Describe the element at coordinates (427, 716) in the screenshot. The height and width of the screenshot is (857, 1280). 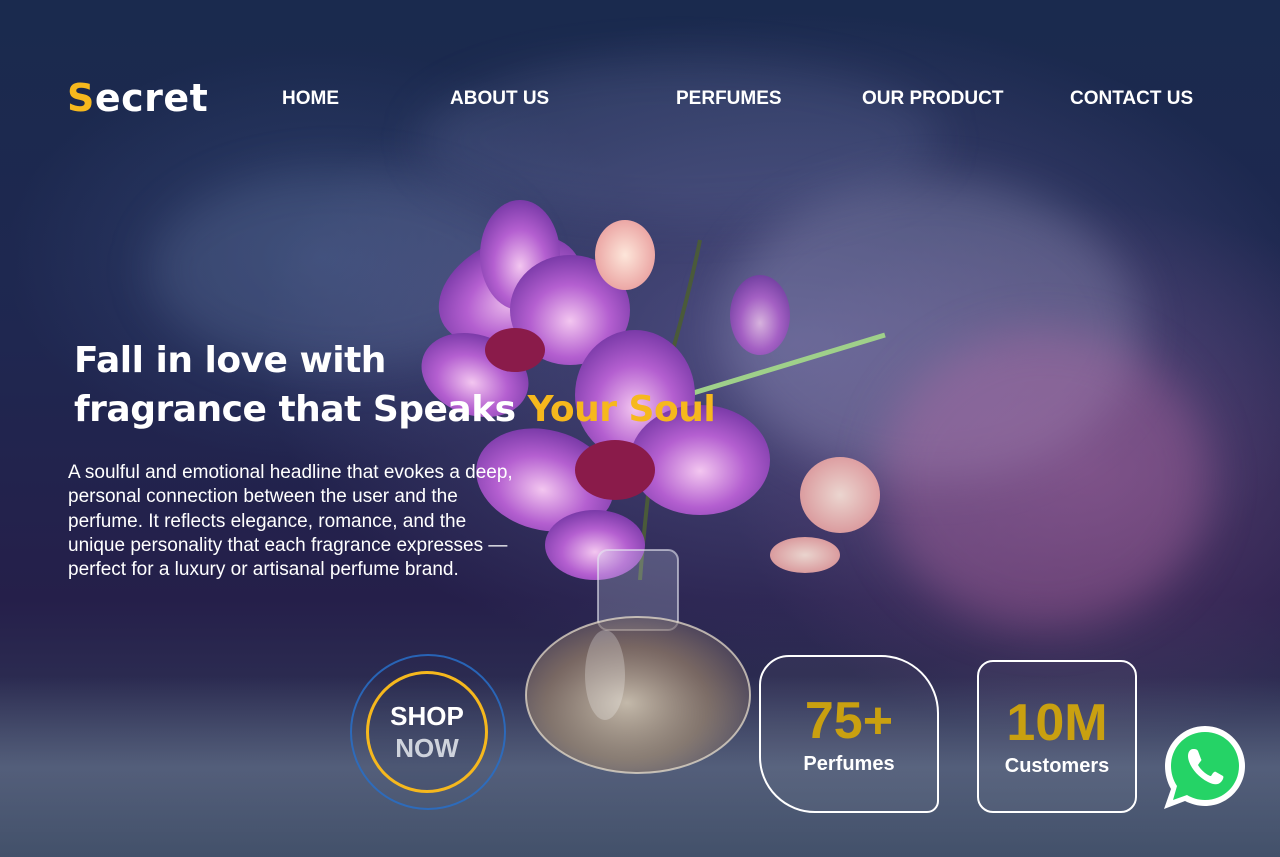
I see `shop-now-line-1: SHOP` at that location.